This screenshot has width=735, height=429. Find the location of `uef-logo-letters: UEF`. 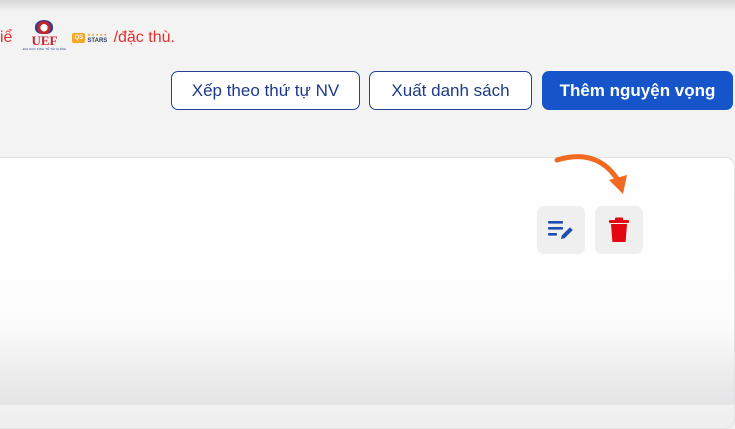

uef-logo-letters: UEF is located at coordinates (44, 40).